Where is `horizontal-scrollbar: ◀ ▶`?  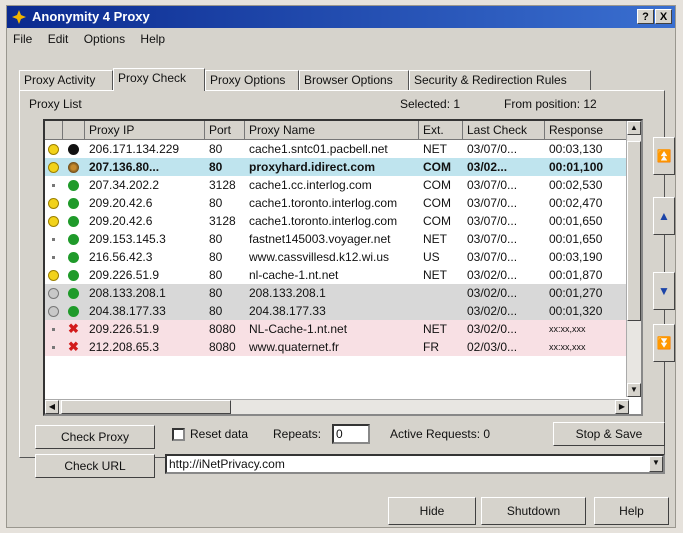 horizontal-scrollbar: ◀ ▶ is located at coordinates (337, 406).